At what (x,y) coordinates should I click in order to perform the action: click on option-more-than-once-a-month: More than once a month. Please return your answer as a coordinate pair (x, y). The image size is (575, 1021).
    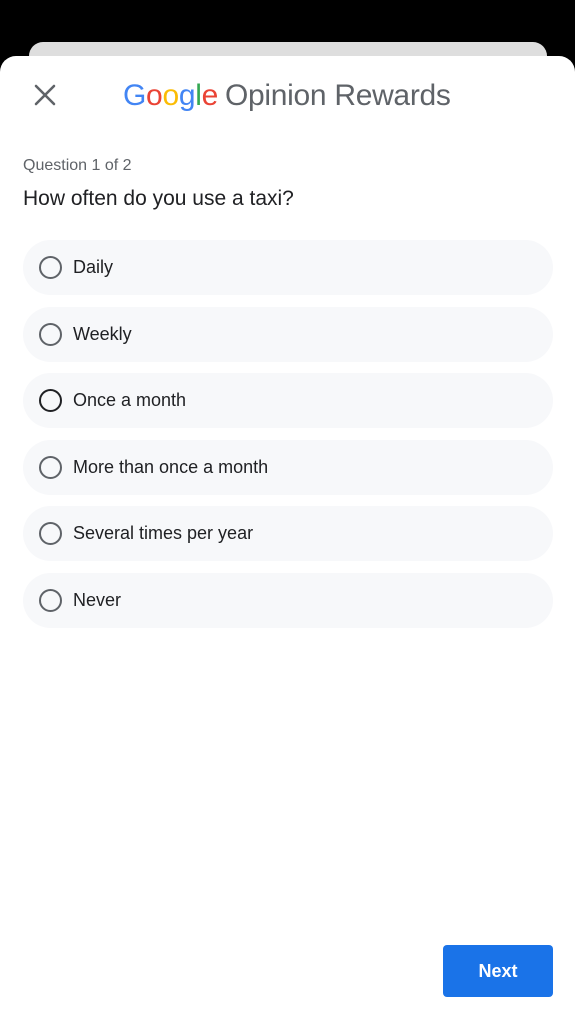
    Looking at the image, I should click on (288, 467).